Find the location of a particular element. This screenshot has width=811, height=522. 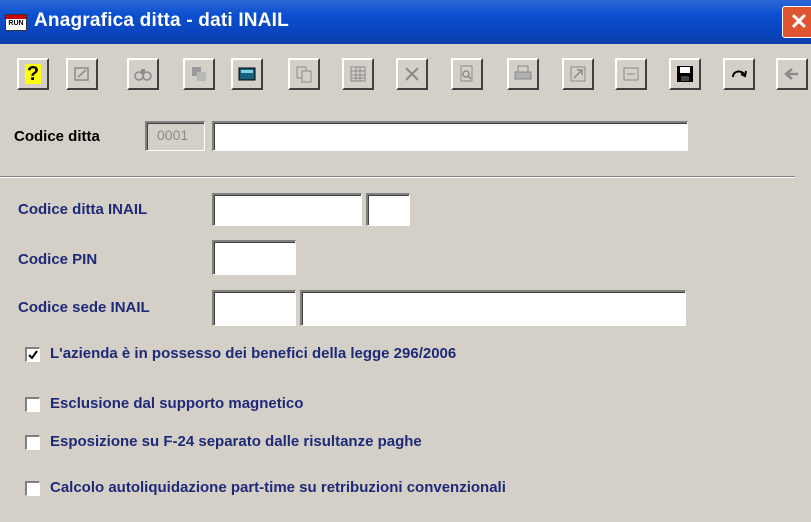

table-button is located at coordinates (358, 74).